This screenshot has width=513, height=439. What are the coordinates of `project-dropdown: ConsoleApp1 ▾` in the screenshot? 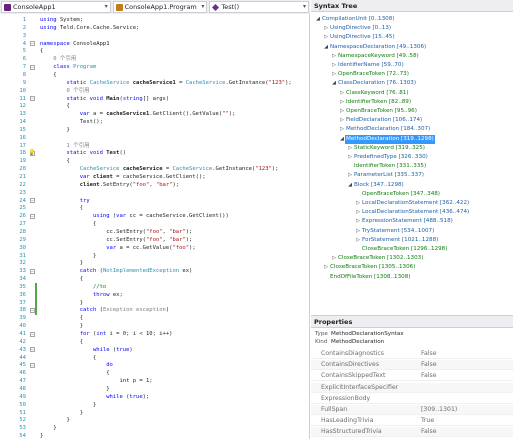 It's located at (56, 7).